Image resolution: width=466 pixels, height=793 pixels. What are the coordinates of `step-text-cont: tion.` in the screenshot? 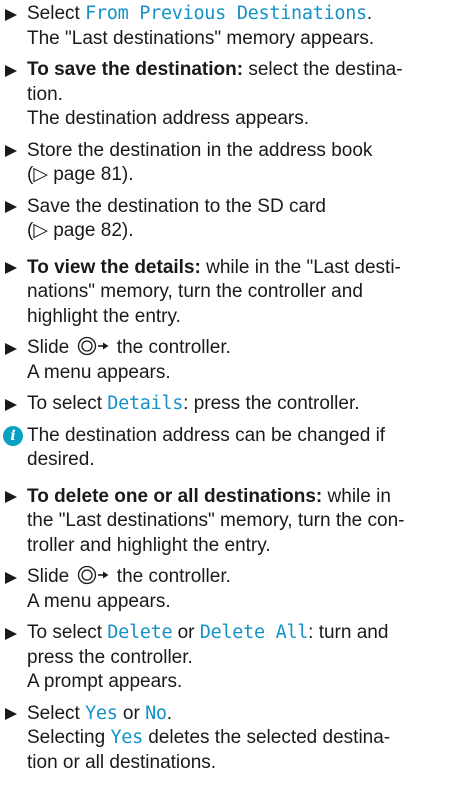 It's located at (45, 94).